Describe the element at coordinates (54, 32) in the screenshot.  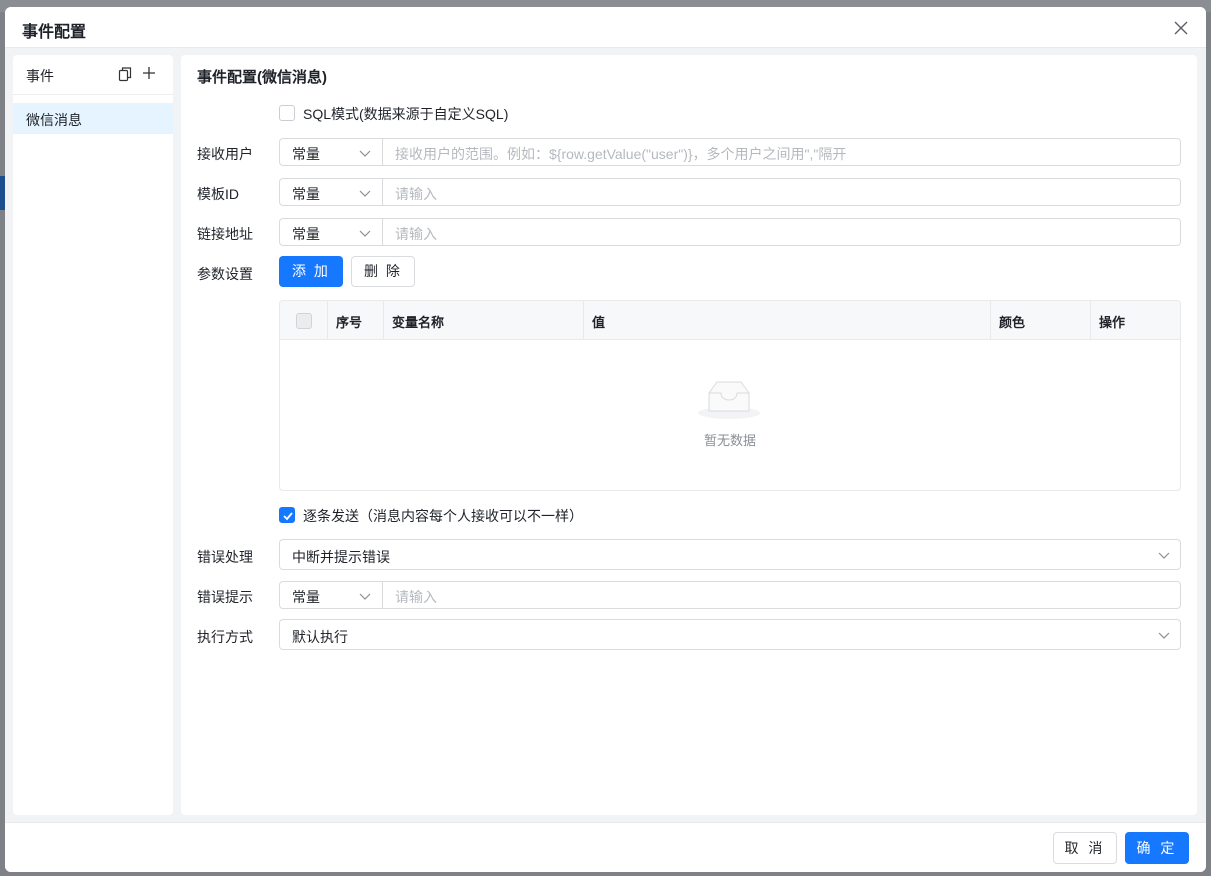
I see `dialog-title: 事件配置` at that location.